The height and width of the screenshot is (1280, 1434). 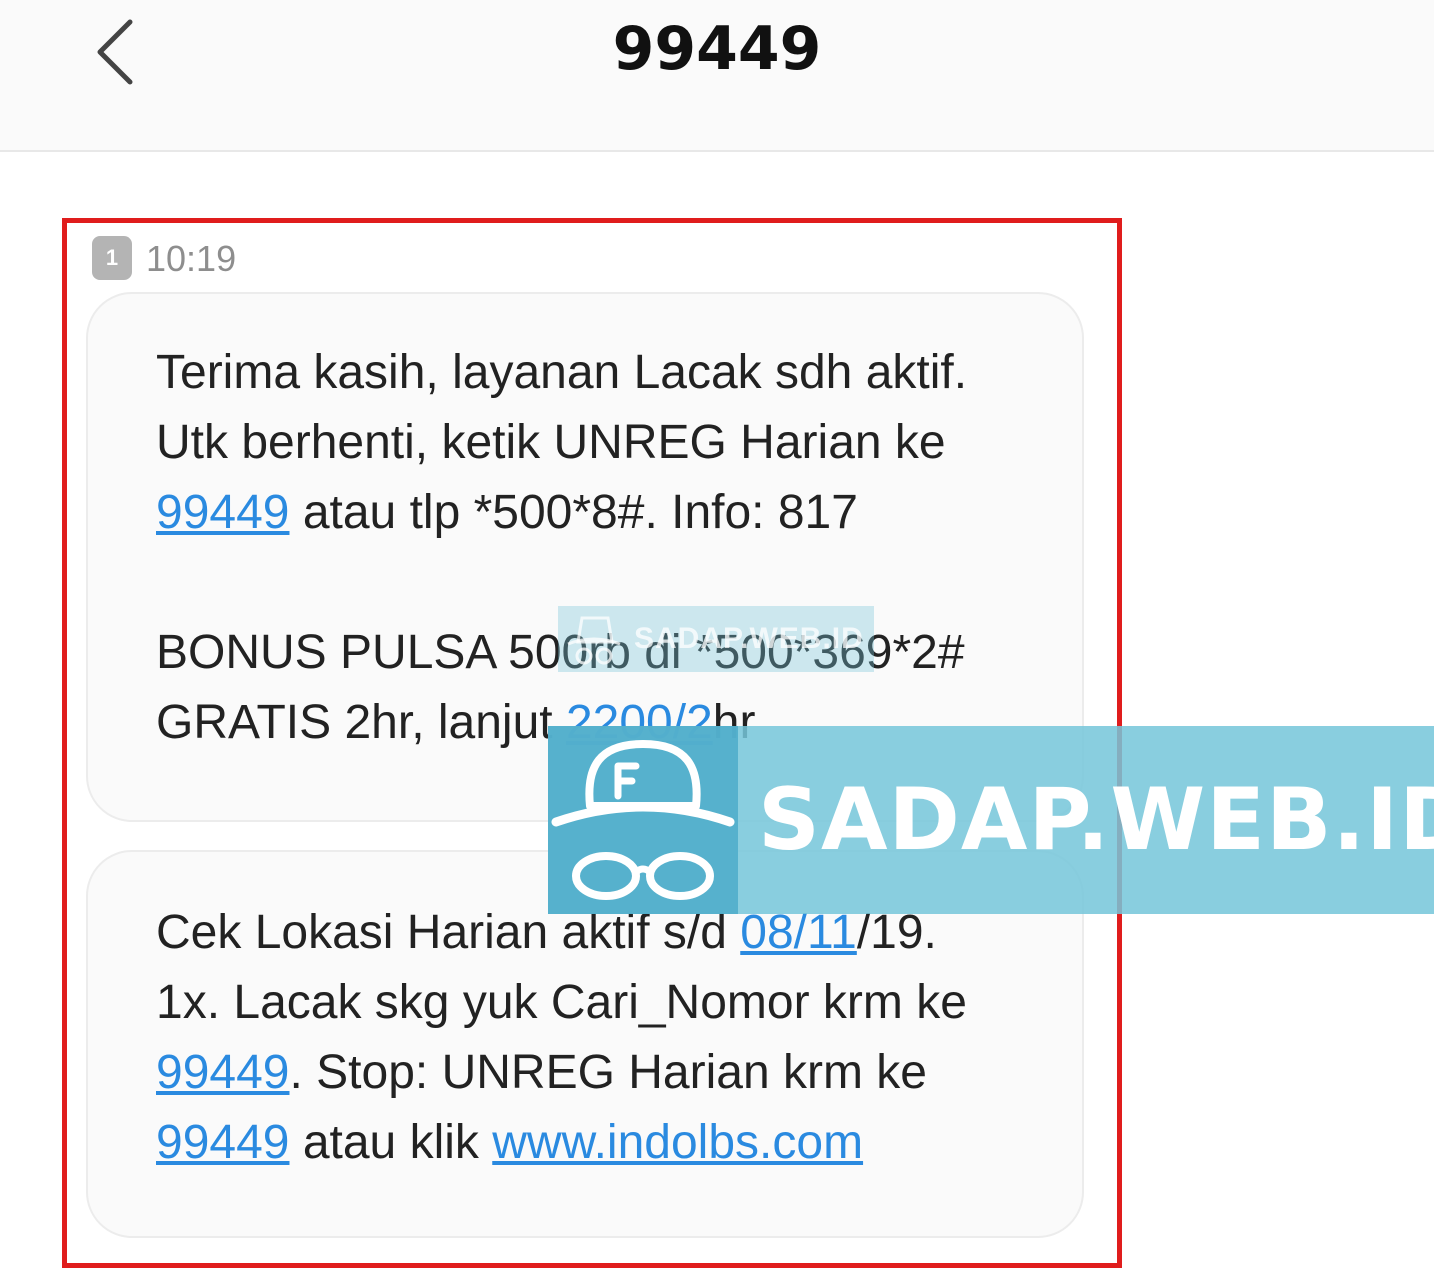 I want to click on conversation-title: 99449, so click(x=717, y=49).